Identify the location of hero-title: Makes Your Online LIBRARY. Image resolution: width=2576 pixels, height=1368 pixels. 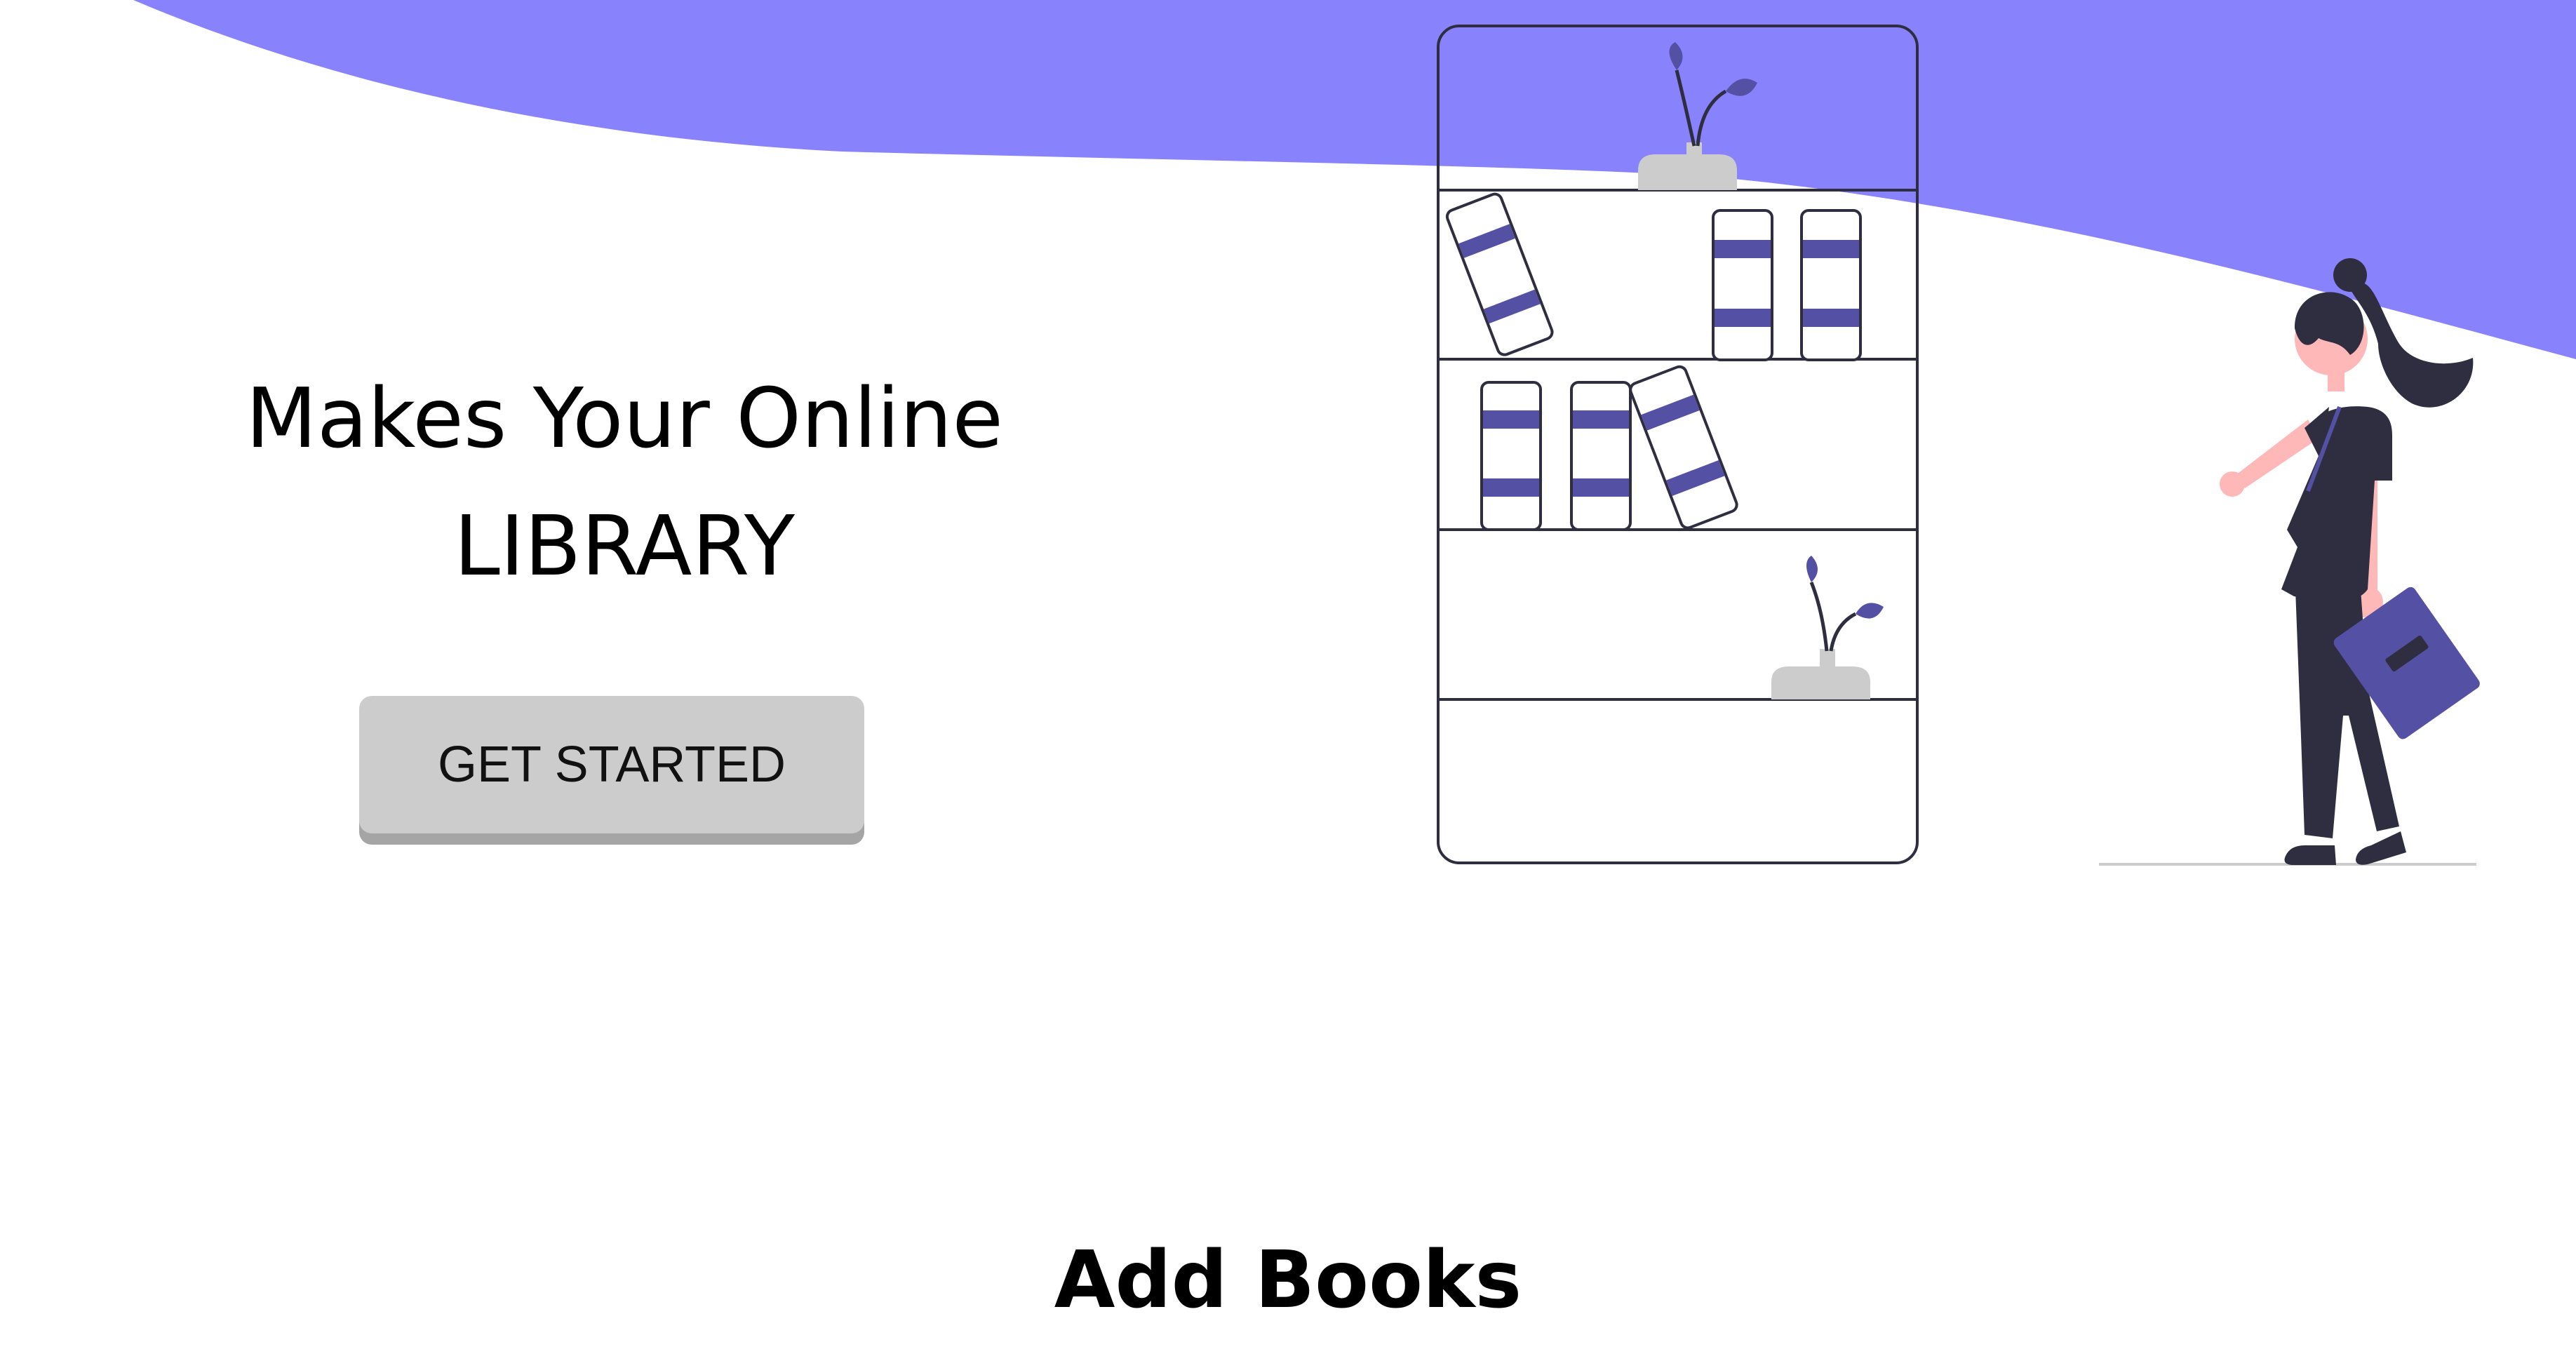
(624, 482).